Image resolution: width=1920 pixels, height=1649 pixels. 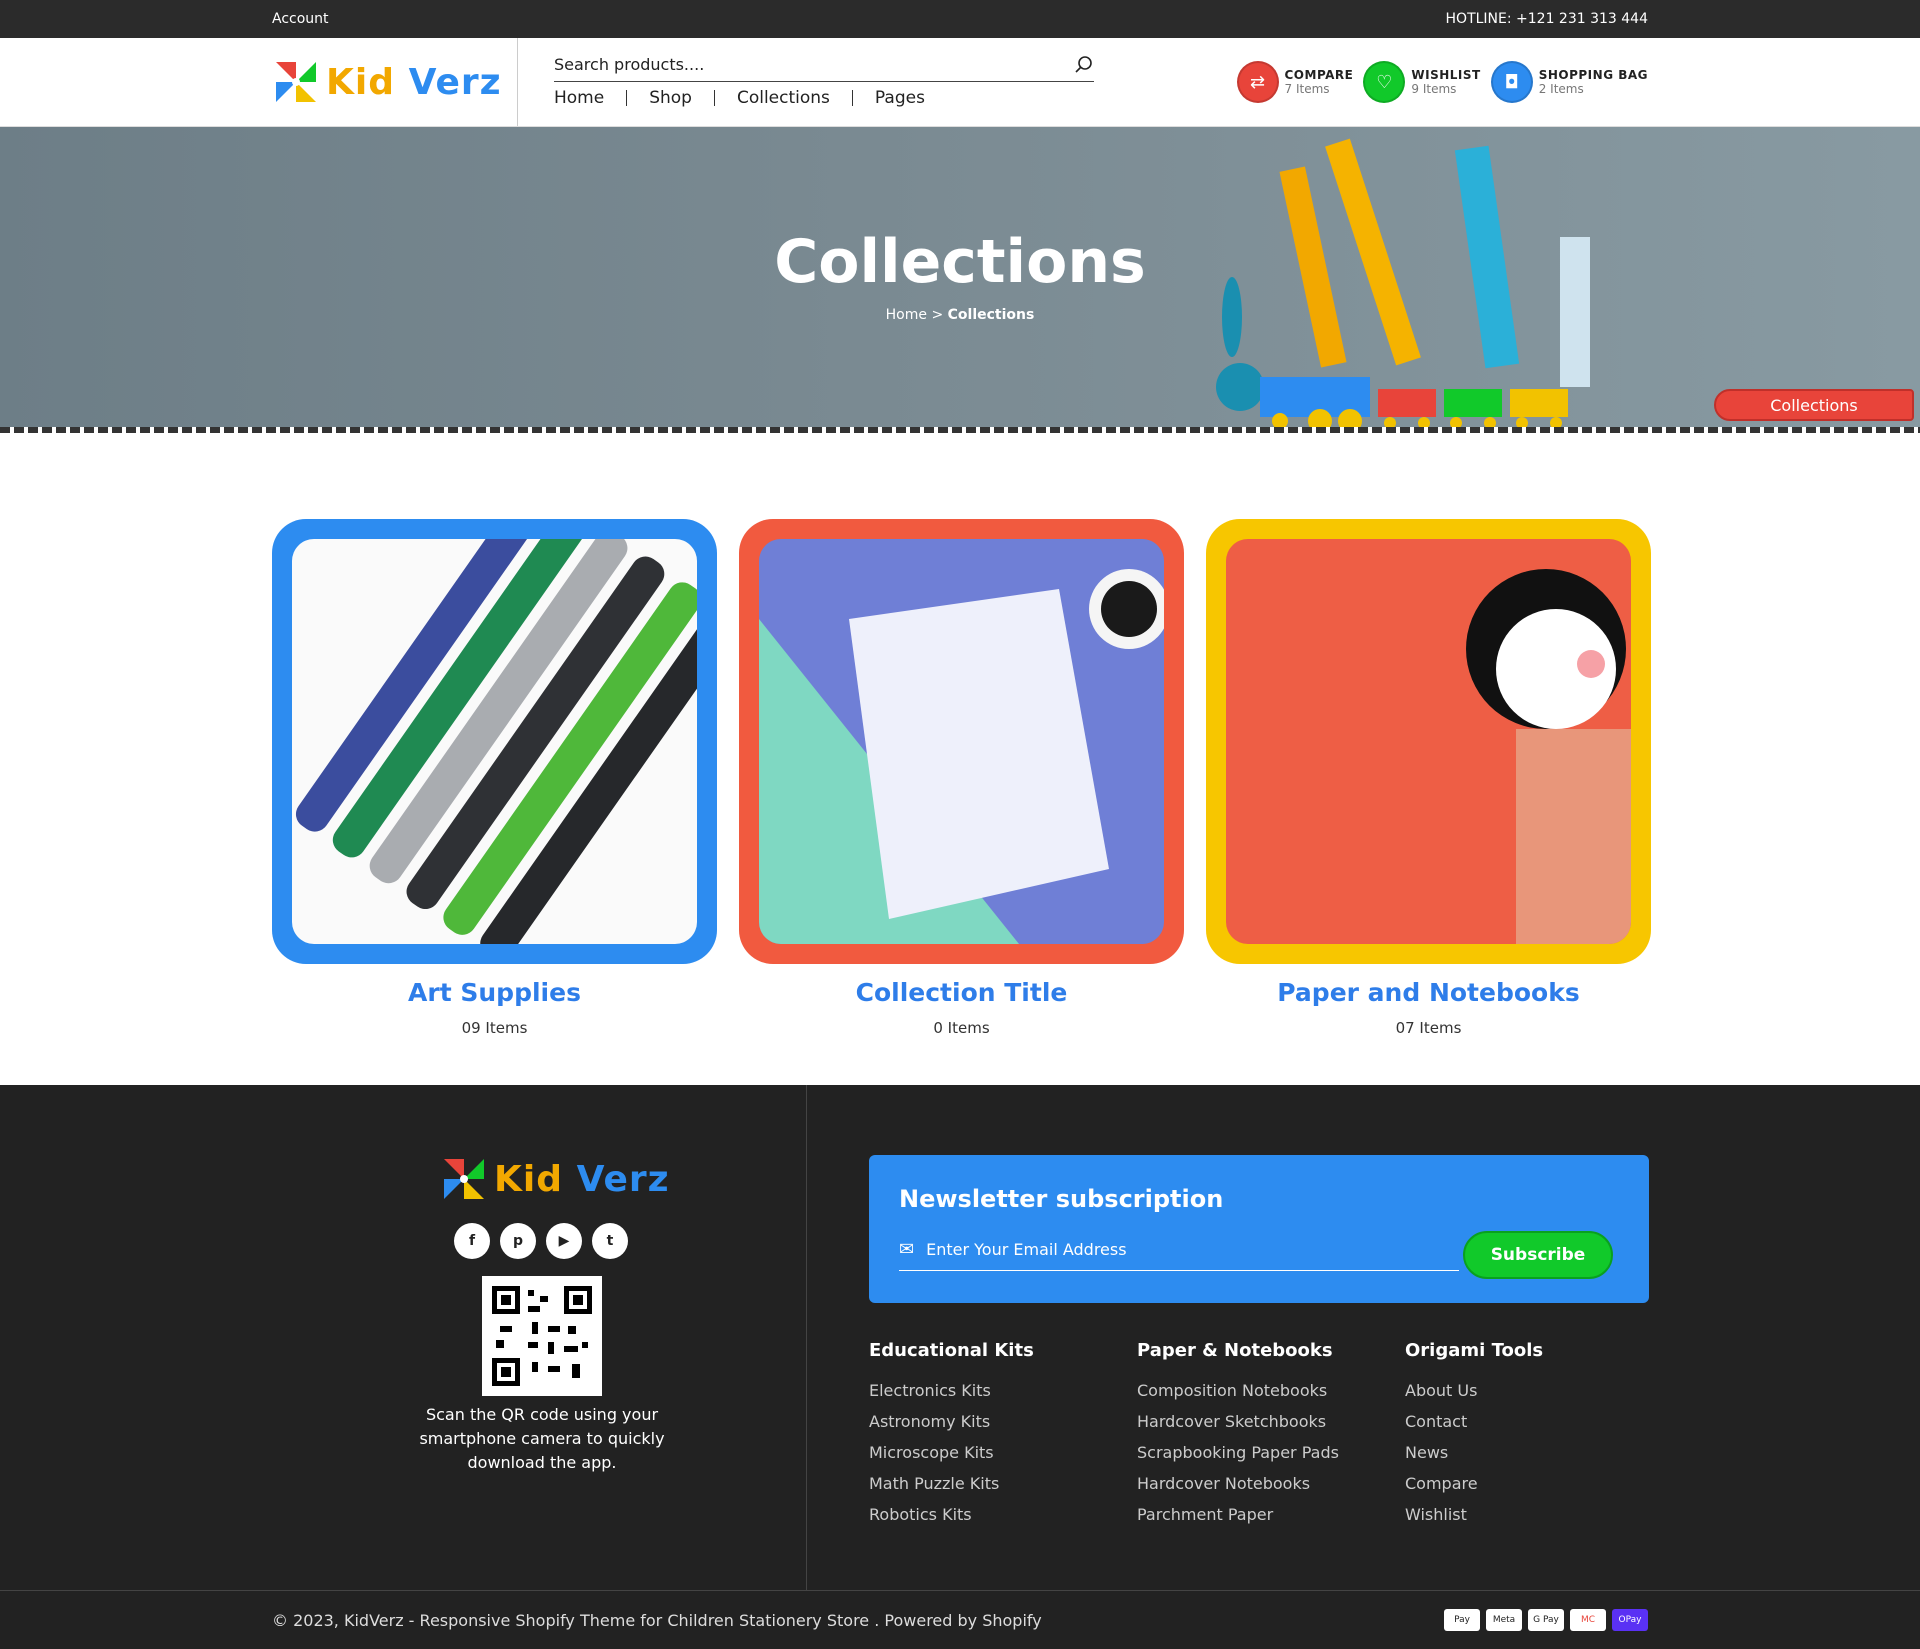 I want to click on chevron-right-icon: >, so click(x=937, y=315).